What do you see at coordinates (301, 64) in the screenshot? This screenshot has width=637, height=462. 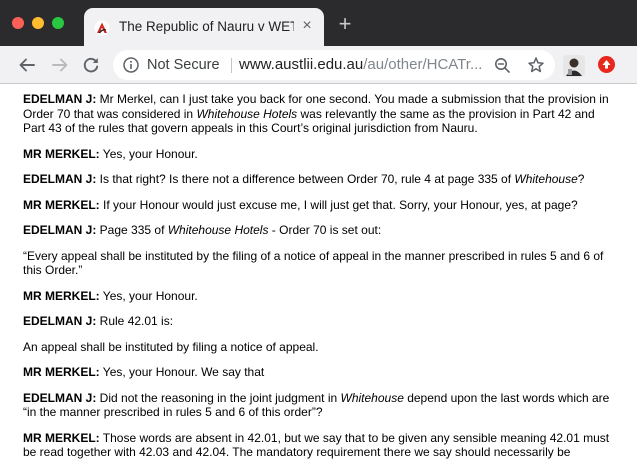 I see `url-host: www.austlii.edu.au` at bounding box center [301, 64].